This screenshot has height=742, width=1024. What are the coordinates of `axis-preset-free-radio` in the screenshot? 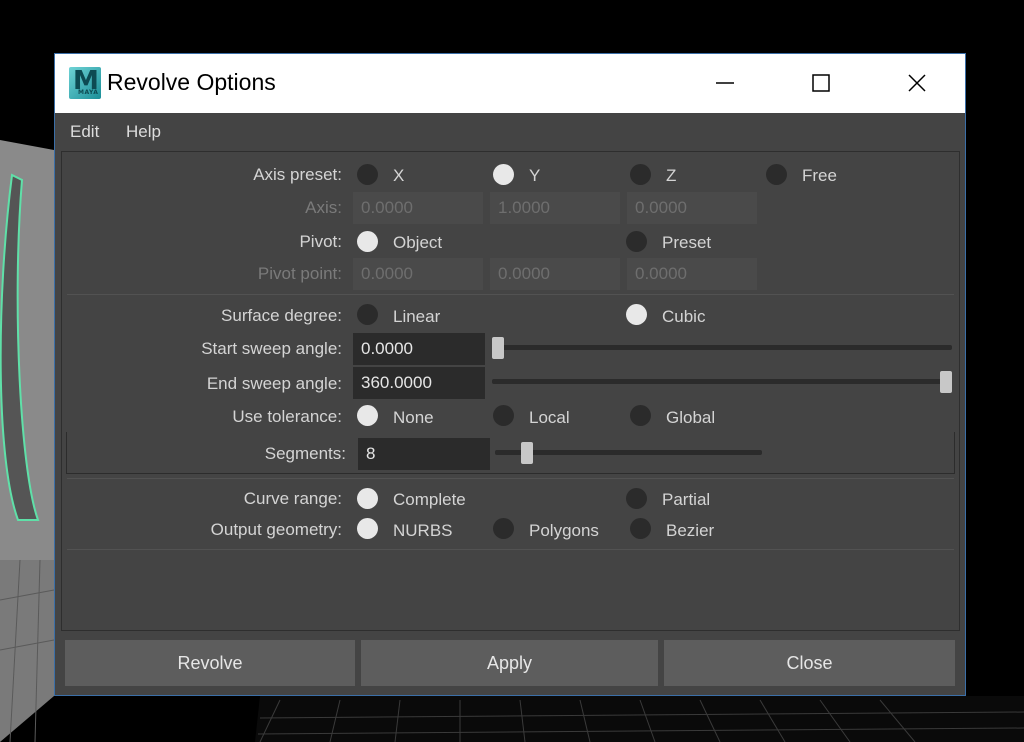 It's located at (776, 174).